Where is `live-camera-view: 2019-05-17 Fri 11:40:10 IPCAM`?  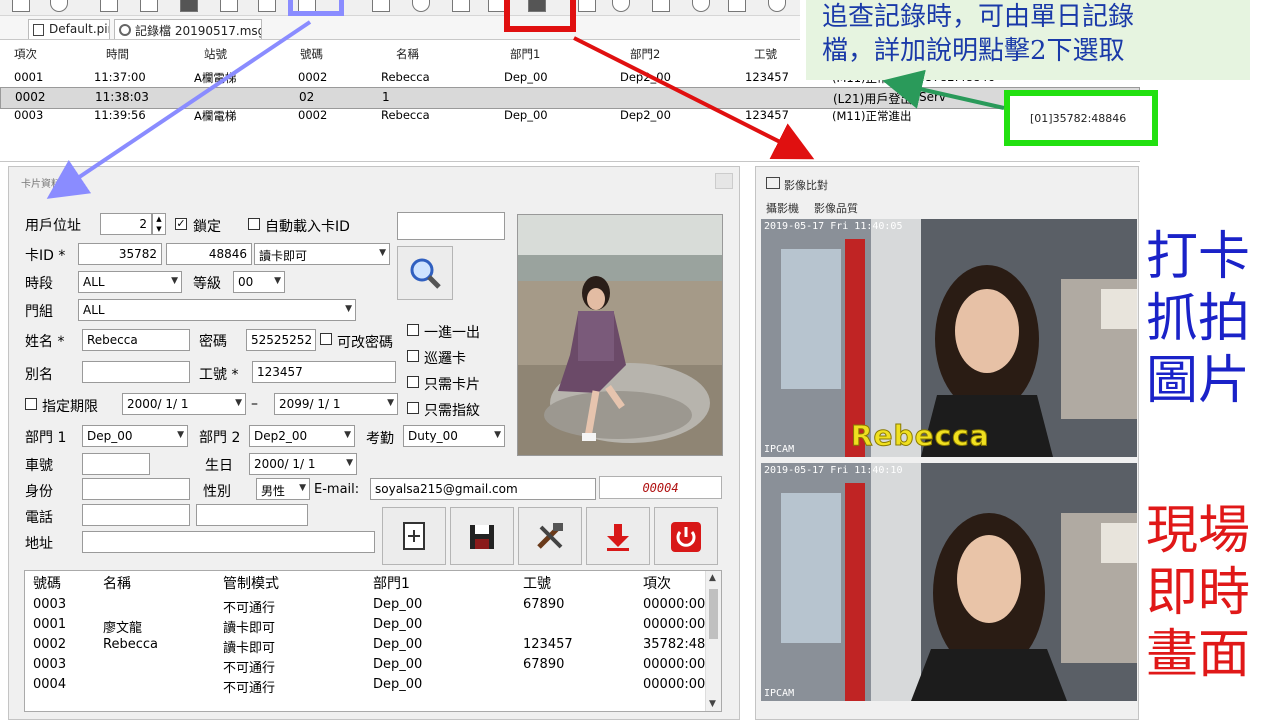
live-camera-view: 2019-05-17 Fri 11:40:10 IPCAM is located at coordinates (949, 582).